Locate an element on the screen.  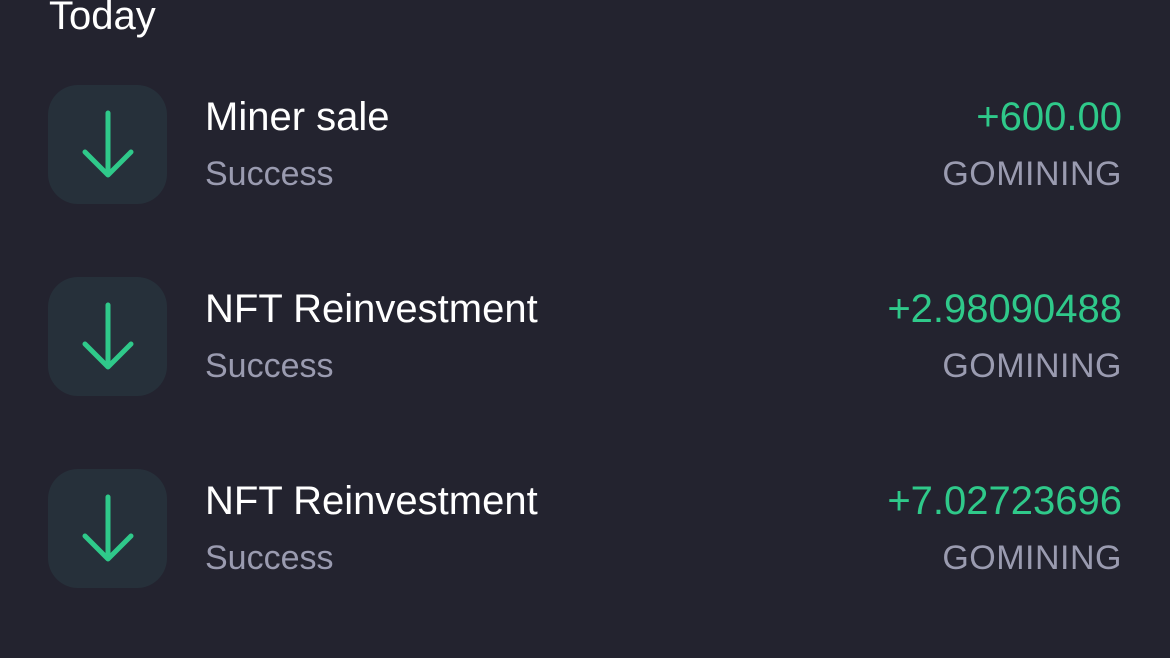
transaction-amount: +2.98090488 is located at coordinates (1004, 309).